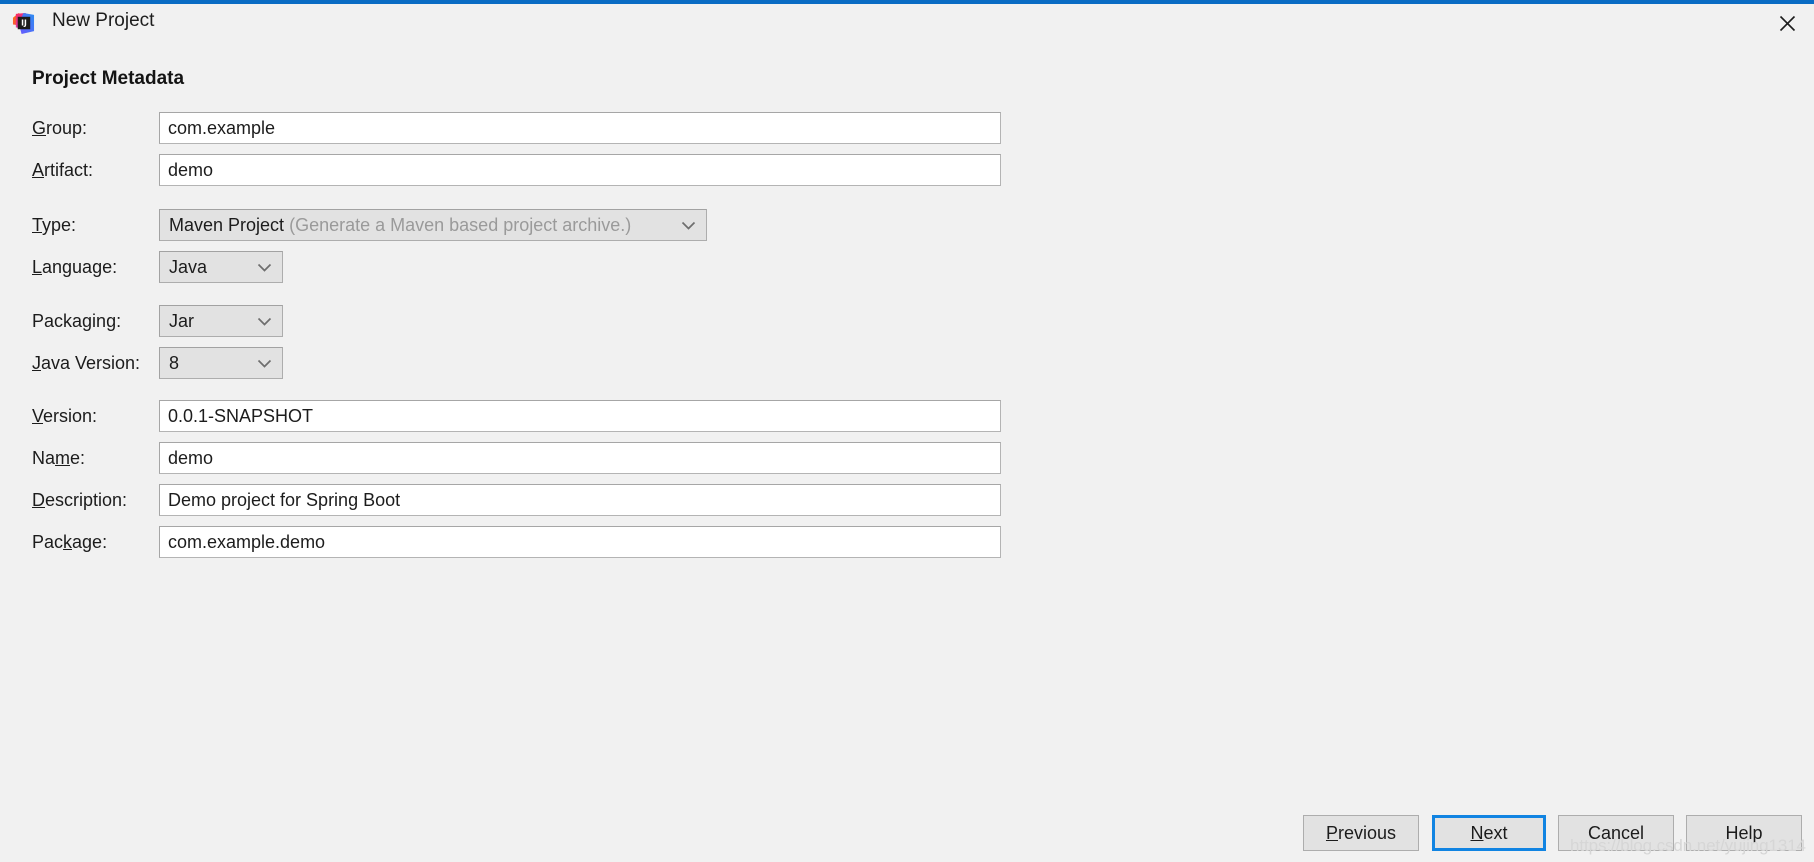  What do you see at coordinates (907, 23) in the screenshot?
I see `title-bar: IJ New Project` at bounding box center [907, 23].